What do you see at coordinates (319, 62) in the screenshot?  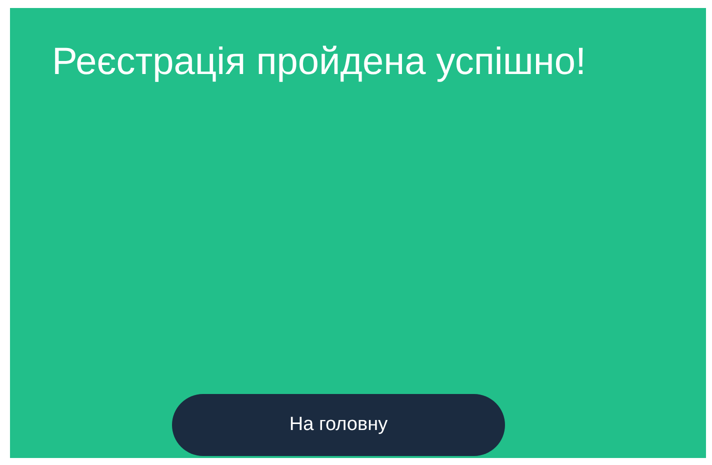 I see `success-title: Реєстрація пройдена успішно!` at bounding box center [319, 62].